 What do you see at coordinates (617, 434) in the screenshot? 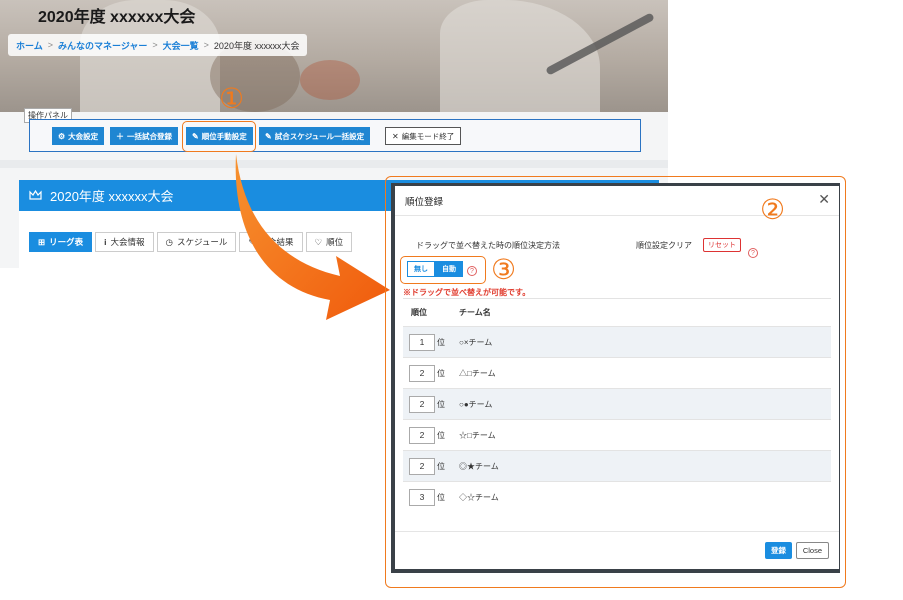
I see `table-row: 2位 ☆□チーム` at bounding box center [617, 434].